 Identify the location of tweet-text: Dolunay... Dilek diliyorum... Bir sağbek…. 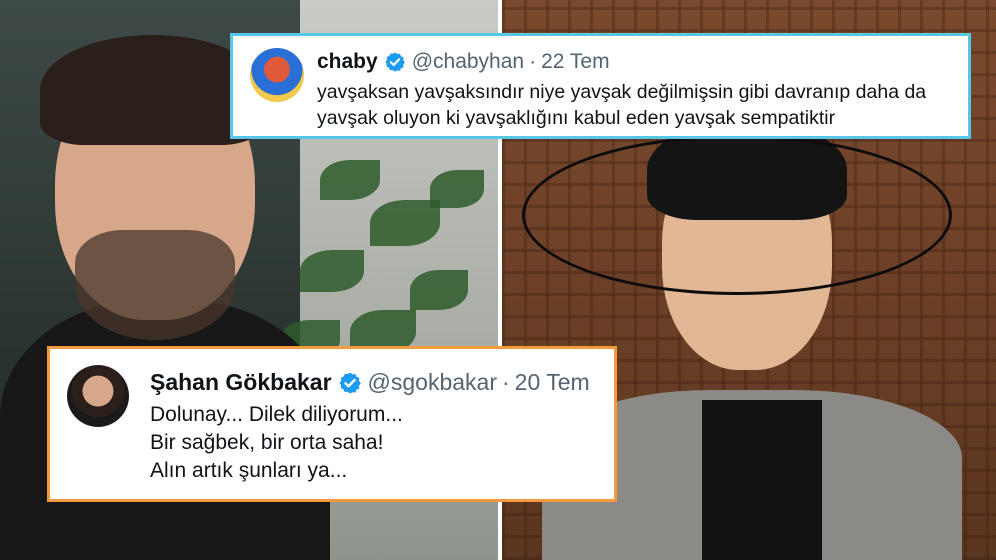
(380, 443).